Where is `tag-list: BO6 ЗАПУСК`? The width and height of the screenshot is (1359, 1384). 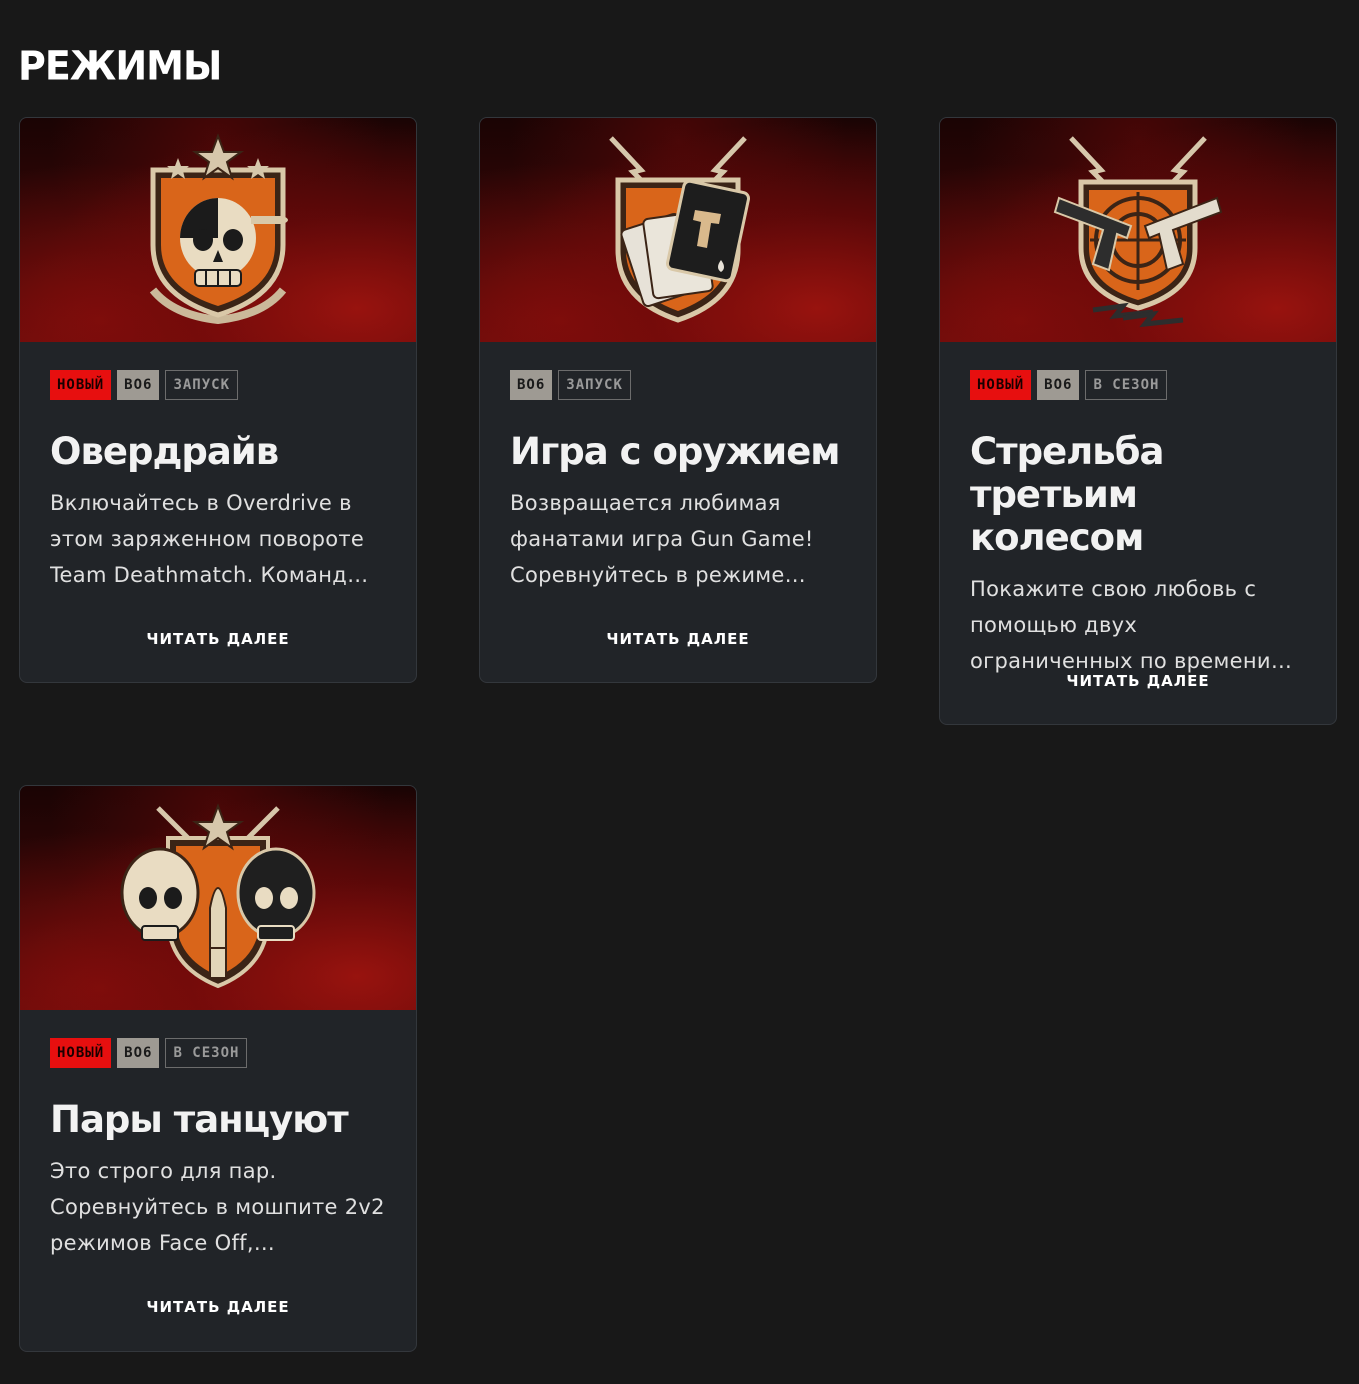
tag-list: BO6 ЗАПУСК is located at coordinates (678, 385).